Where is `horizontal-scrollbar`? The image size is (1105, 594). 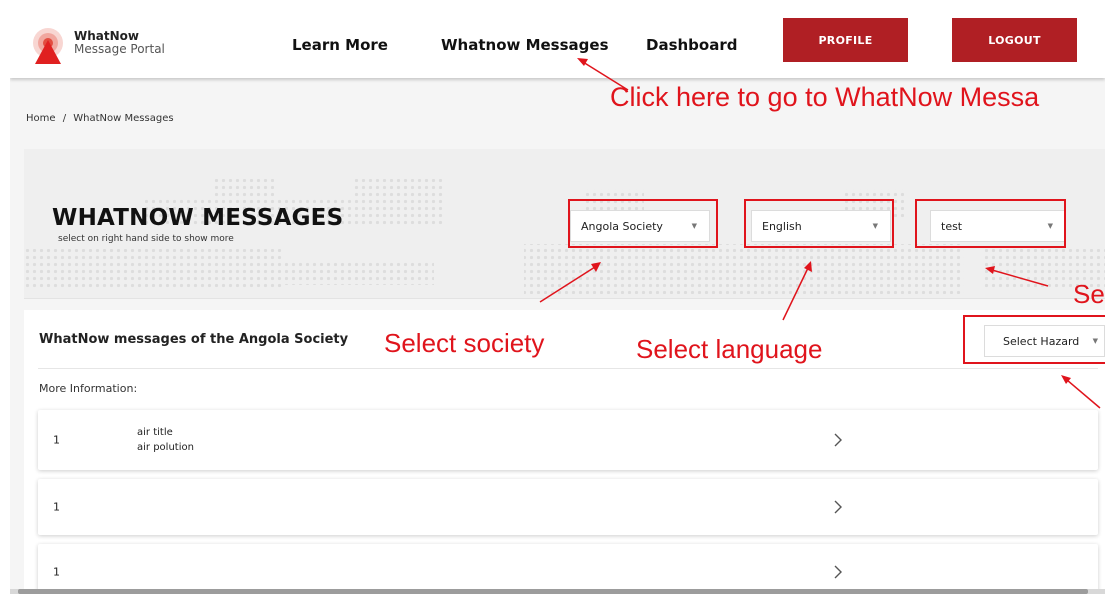
horizontal-scrollbar is located at coordinates (557, 591).